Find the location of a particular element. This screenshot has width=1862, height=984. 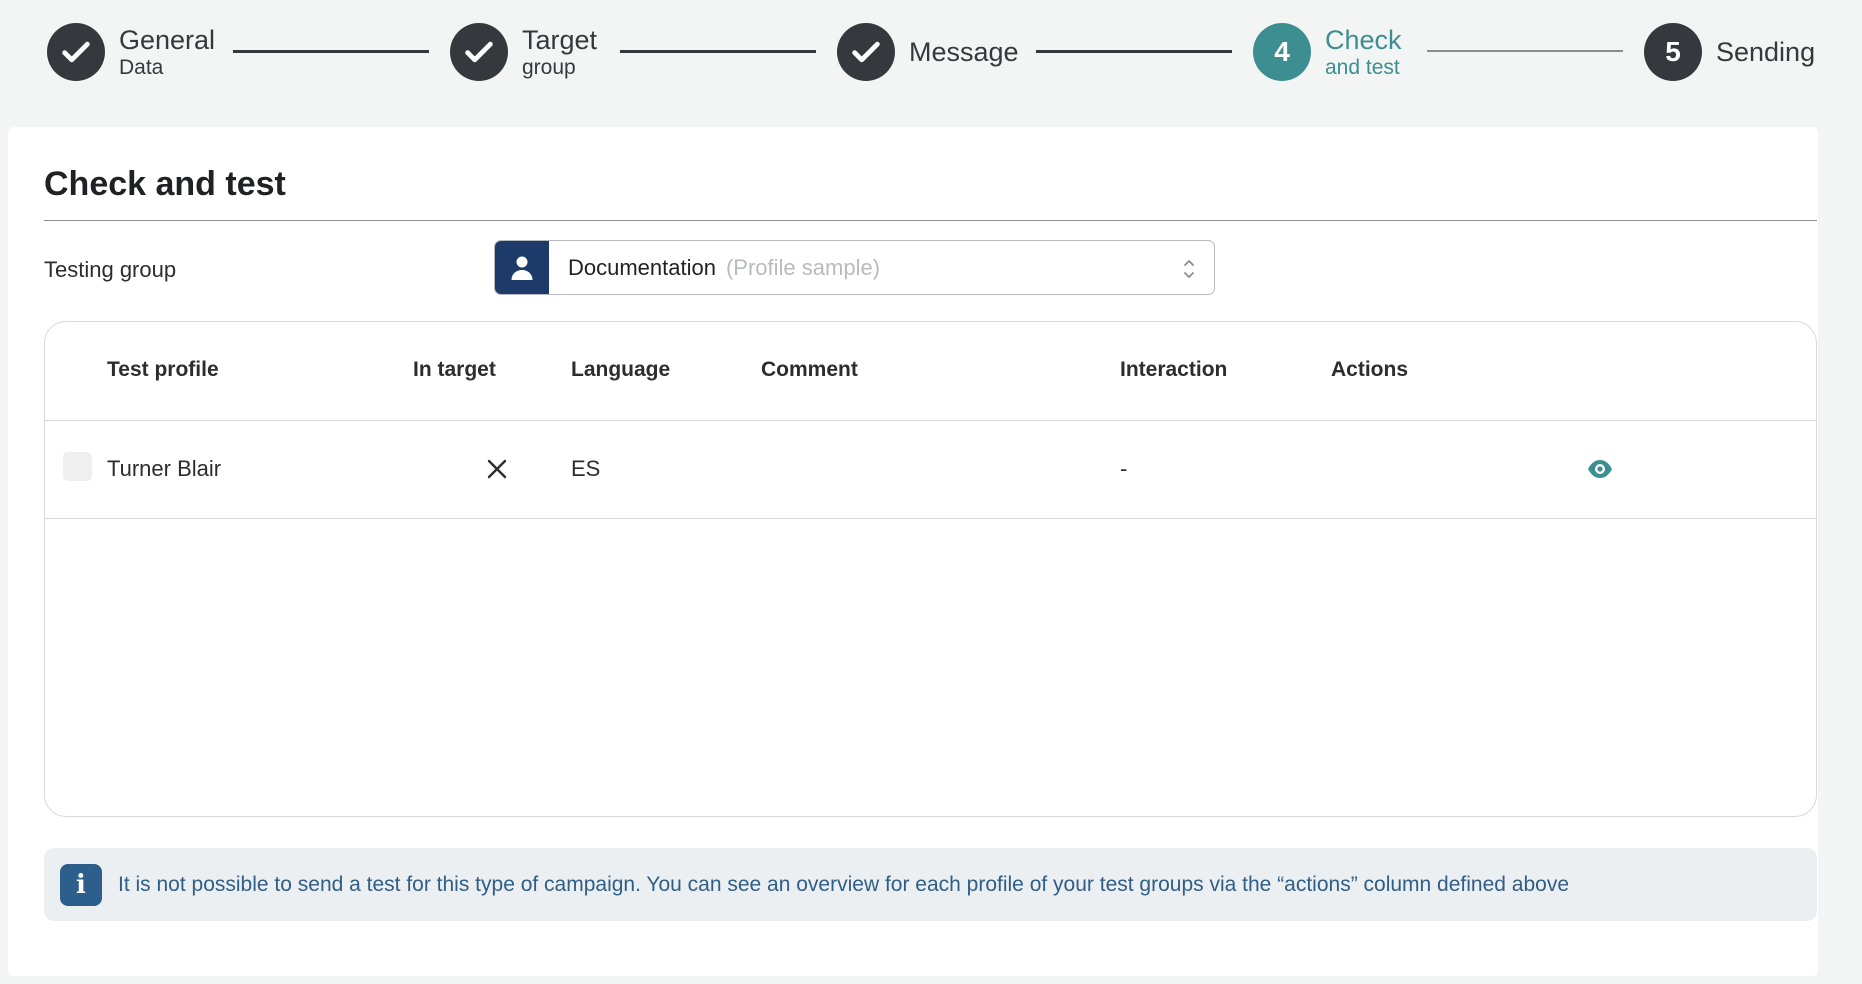

profile-language: ES is located at coordinates (586, 468).